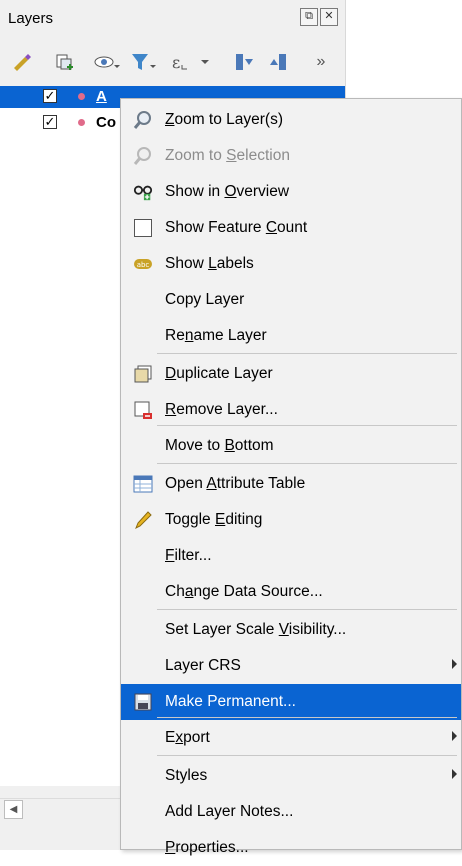 The width and height of the screenshot is (462, 866). What do you see at coordinates (291, 666) in the screenshot?
I see `menu-item: Layer CRS` at bounding box center [291, 666].